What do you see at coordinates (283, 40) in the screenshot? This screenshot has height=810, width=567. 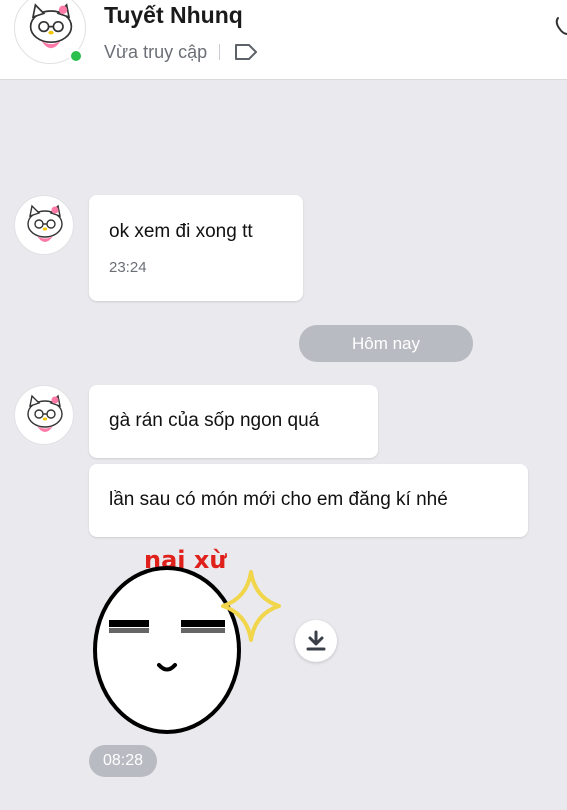 I see `chat-header: Tuyết Nhunq Vừa truy cập` at bounding box center [283, 40].